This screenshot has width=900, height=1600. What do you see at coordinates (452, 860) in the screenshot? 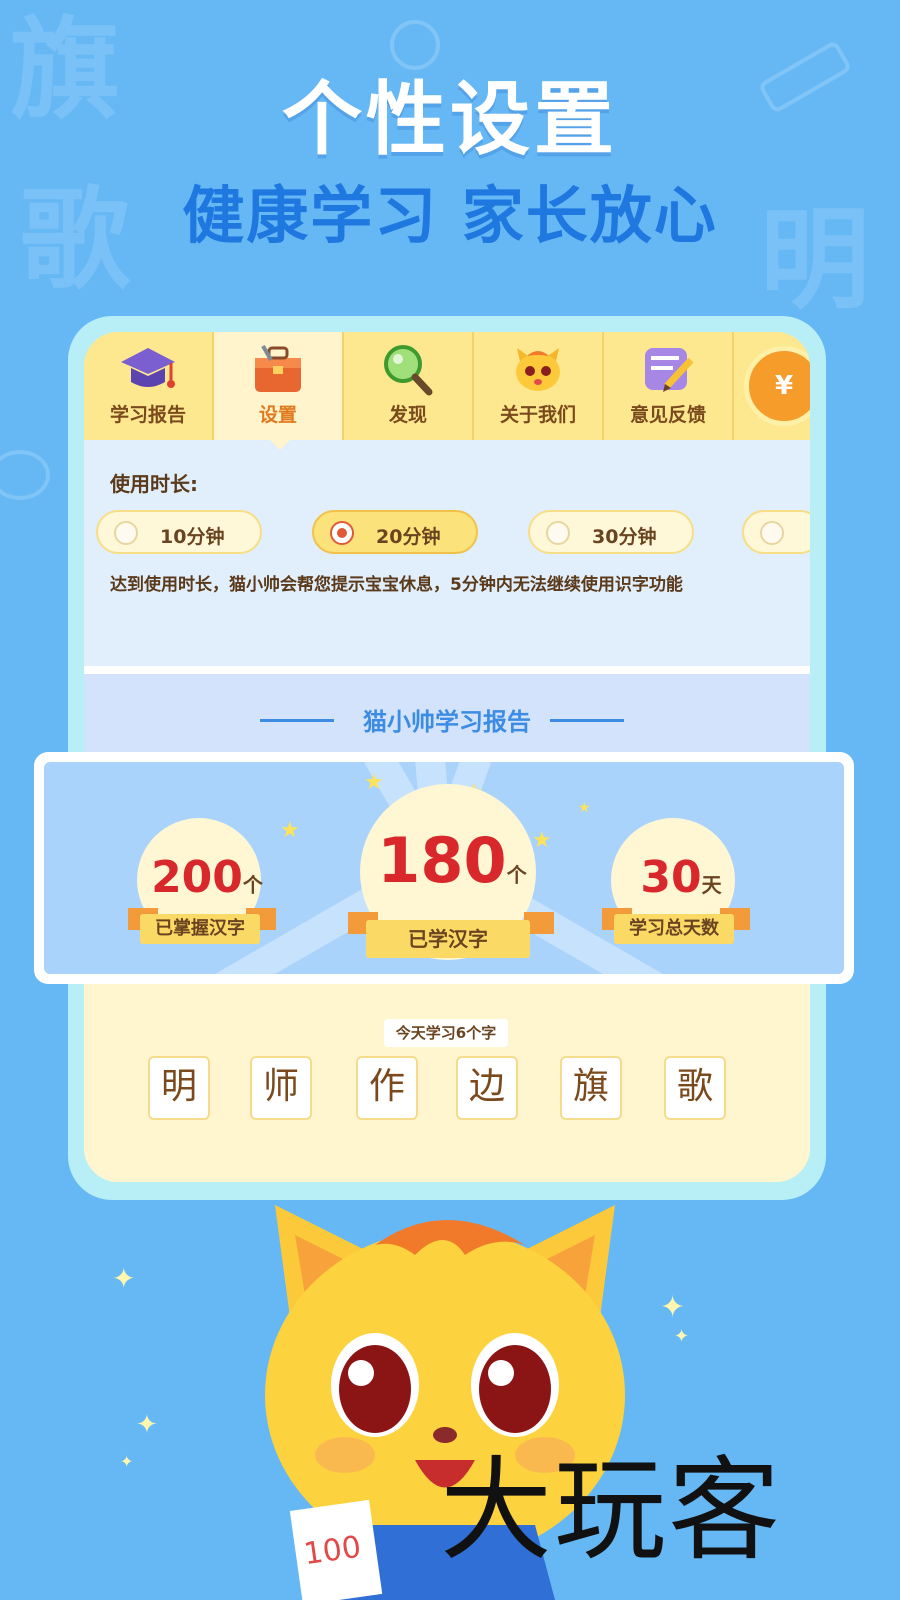
I see `stat-value: 180个` at bounding box center [452, 860].